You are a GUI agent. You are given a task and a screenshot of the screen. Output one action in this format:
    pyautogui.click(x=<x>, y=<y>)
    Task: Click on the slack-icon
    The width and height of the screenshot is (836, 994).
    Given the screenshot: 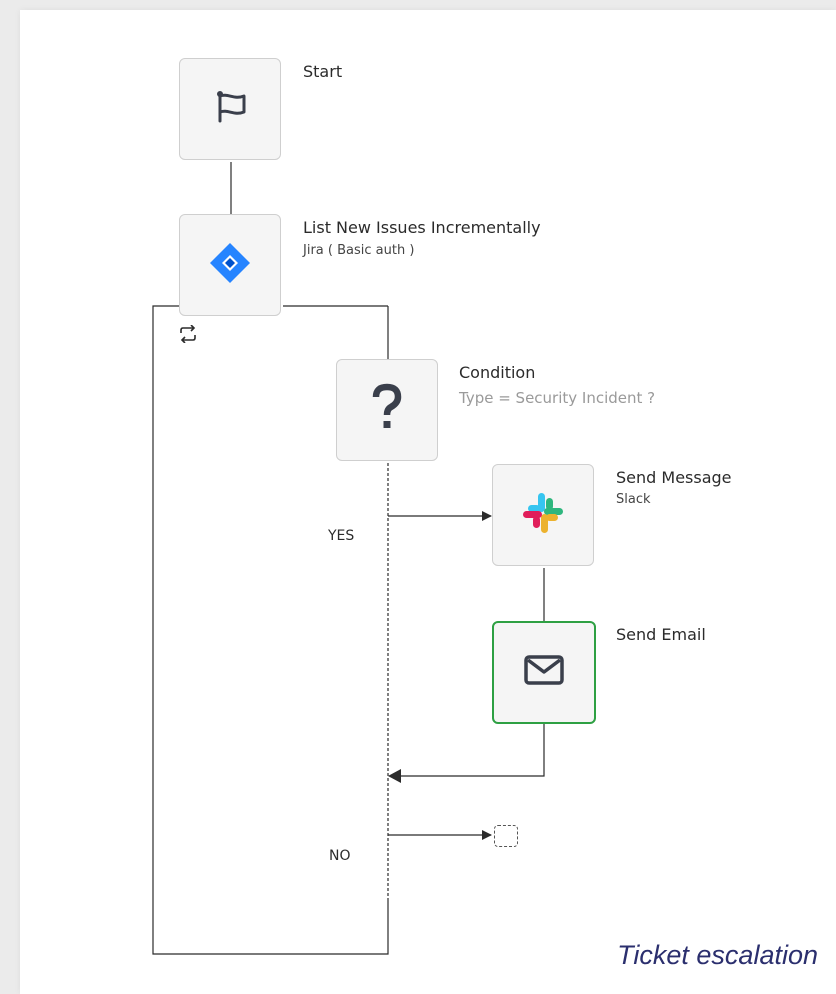 What is the action you would take?
    pyautogui.click(x=543, y=515)
    